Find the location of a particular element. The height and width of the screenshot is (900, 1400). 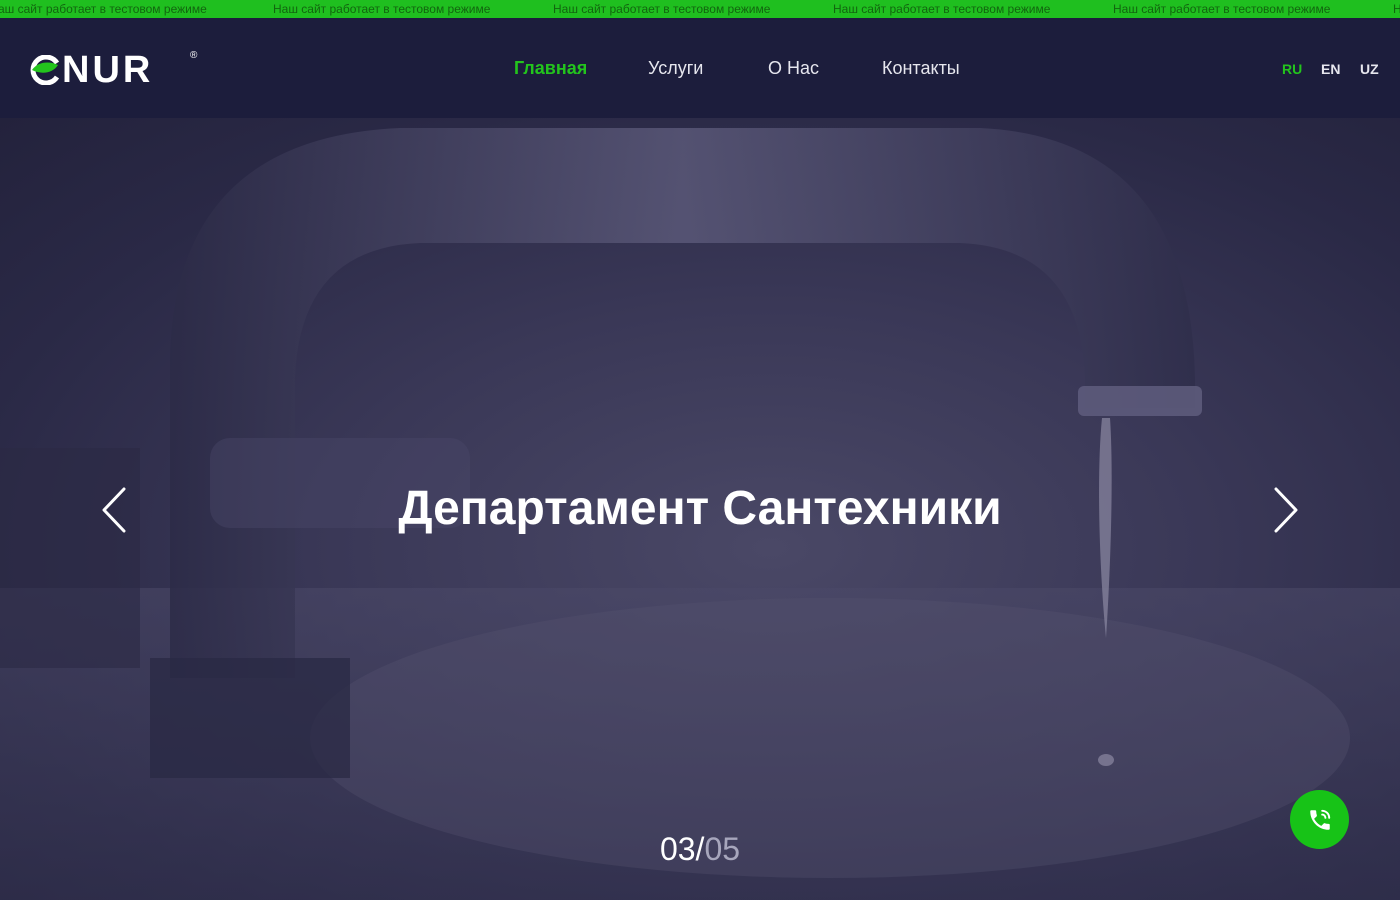

slide-counter: 03/05 is located at coordinates (700, 849).